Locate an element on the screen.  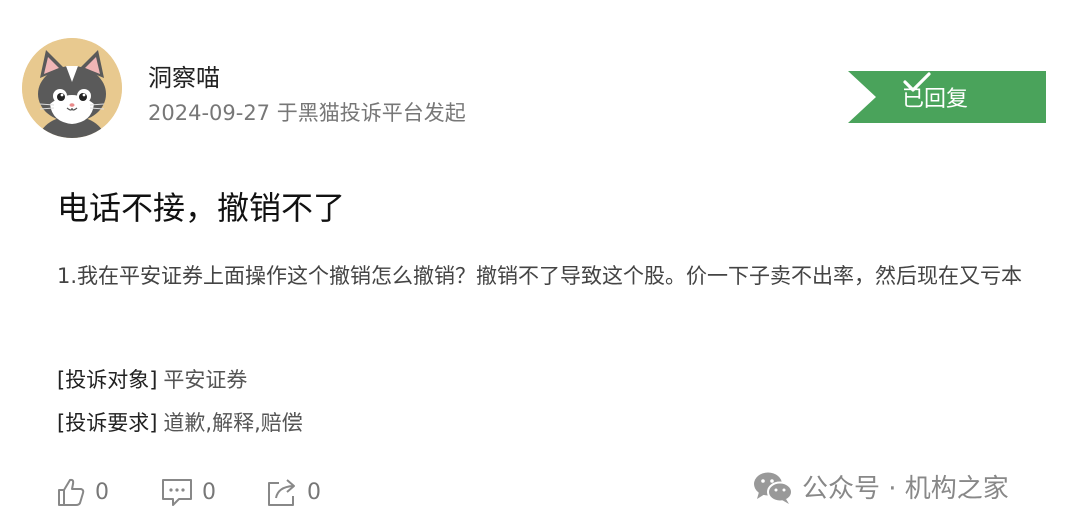
comment-icon is located at coordinates (177, 492).